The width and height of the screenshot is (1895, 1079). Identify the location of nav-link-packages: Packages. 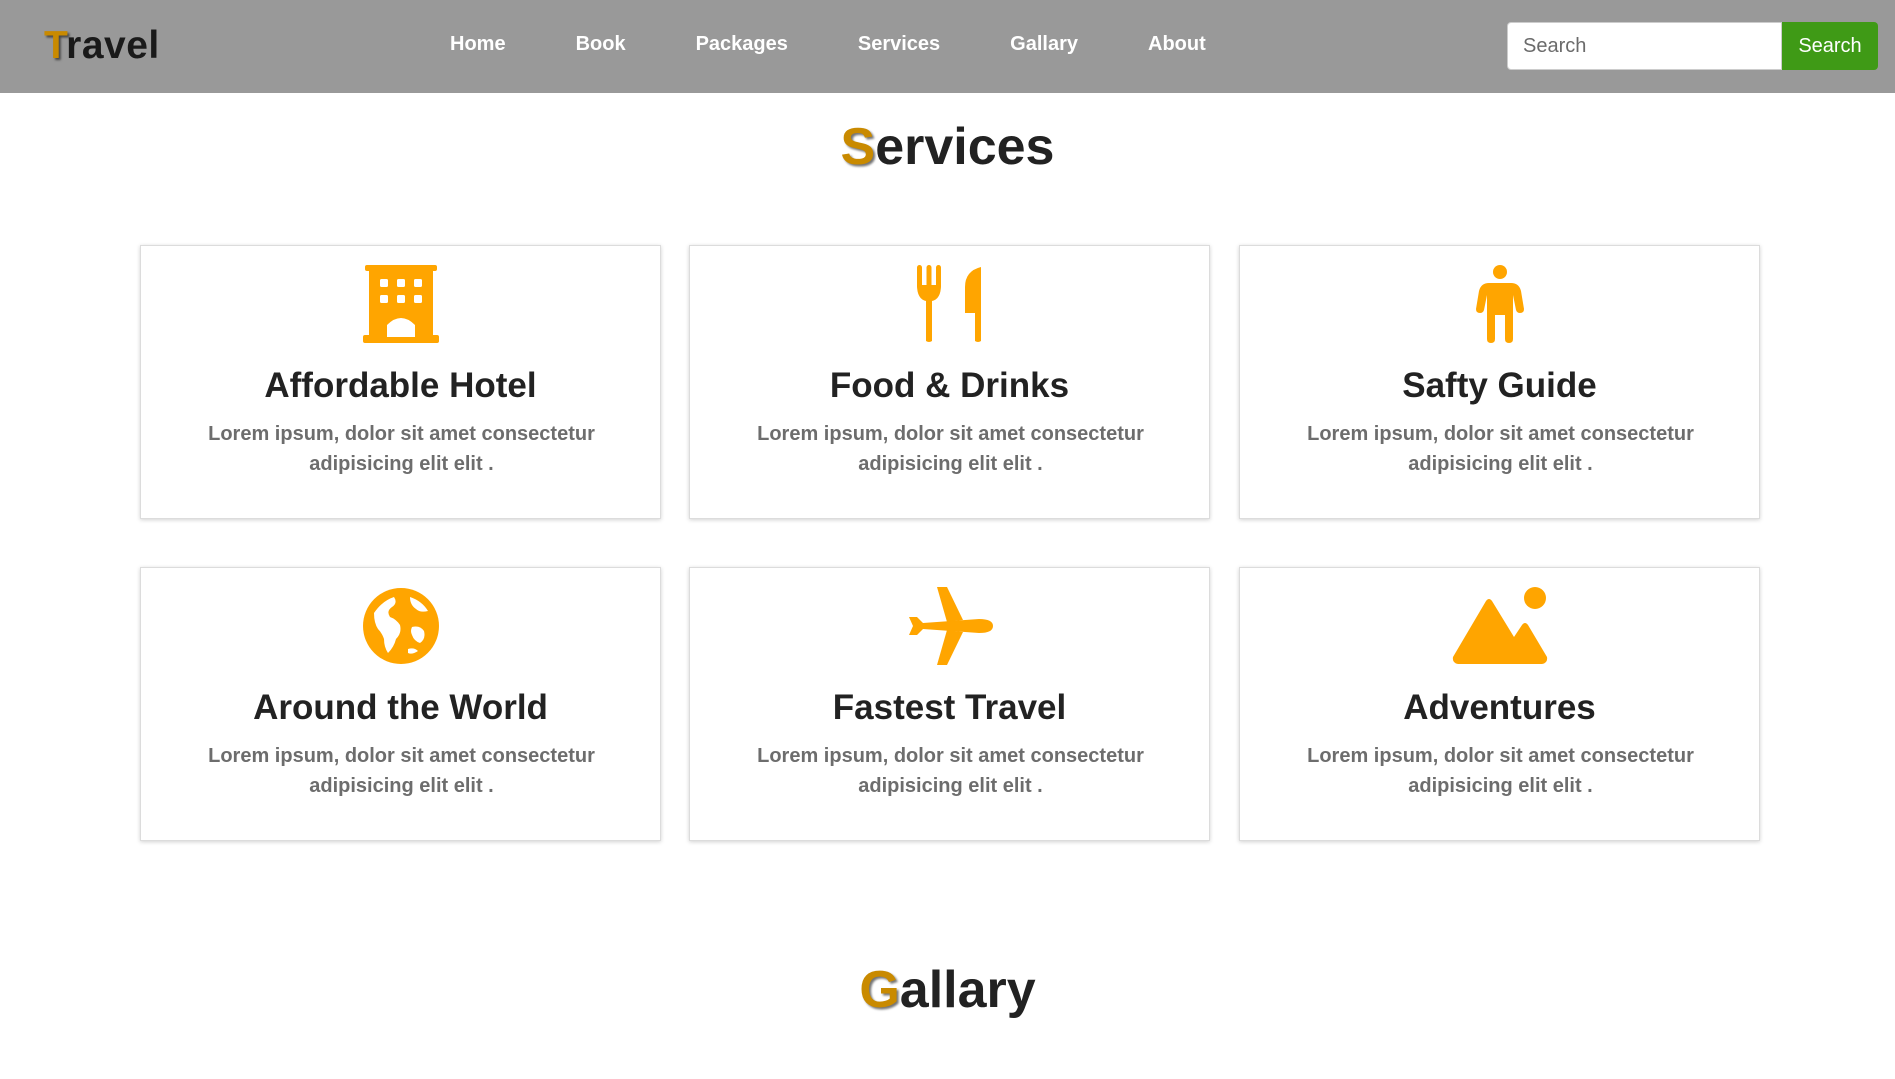
(742, 44).